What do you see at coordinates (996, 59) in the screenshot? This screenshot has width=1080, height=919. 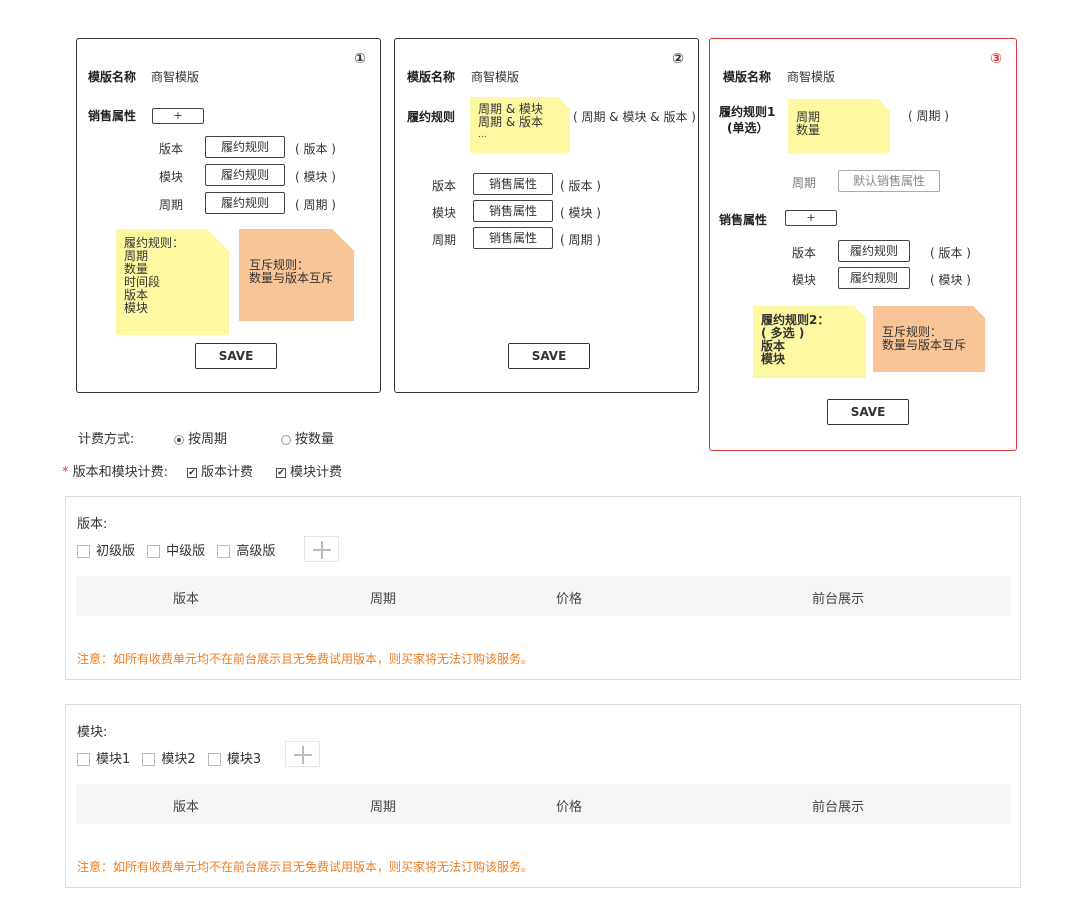 I see `card-number: ③` at bounding box center [996, 59].